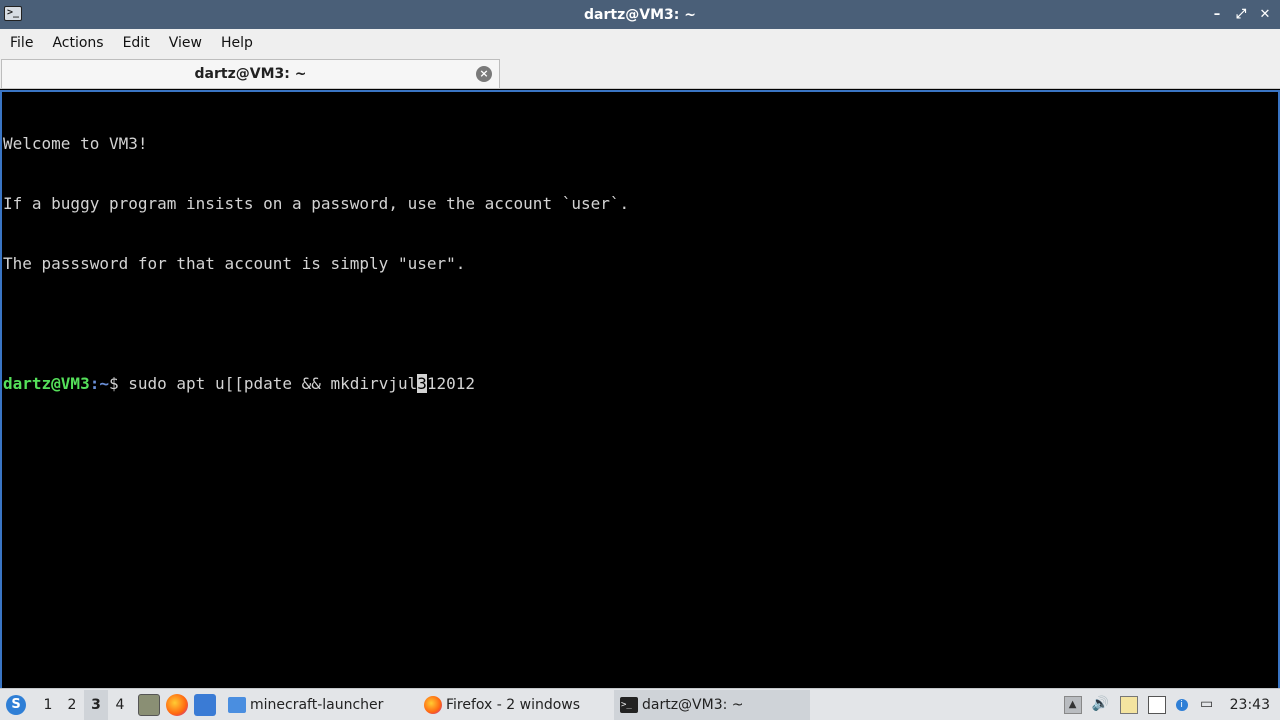  What do you see at coordinates (693, 704) in the screenshot?
I see `task-label: dartz@VM3: ~` at bounding box center [693, 704].